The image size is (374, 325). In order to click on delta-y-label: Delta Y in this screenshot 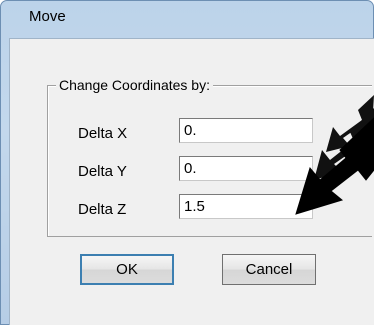, I will do `click(102, 171)`.